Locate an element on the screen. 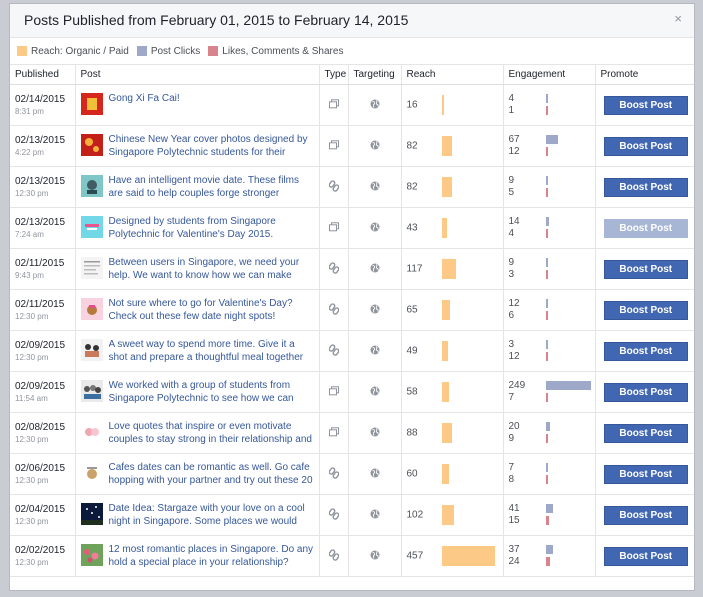 The height and width of the screenshot is (597, 703). publish-date: 02/14/2015 is located at coordinates (40, 99).